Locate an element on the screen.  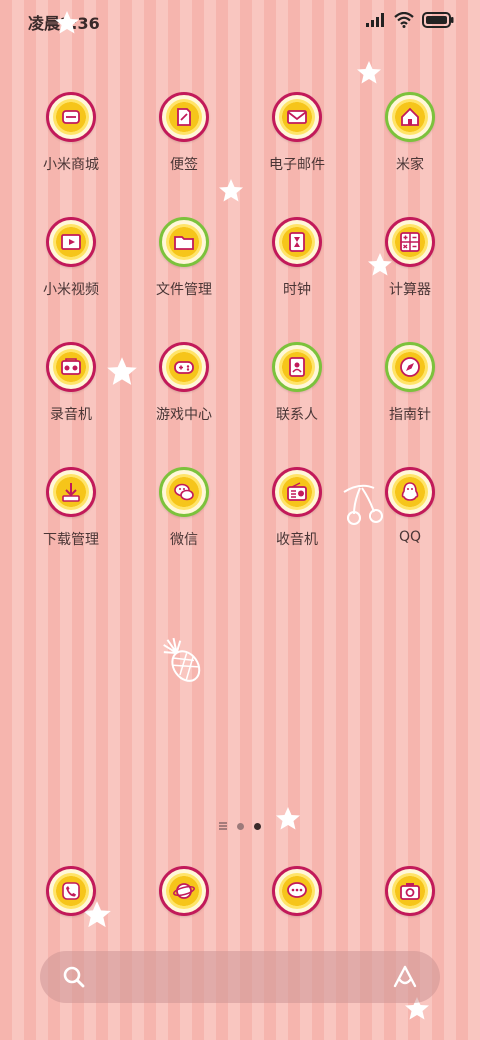
dock-messages is located at coordinates (297, 894).